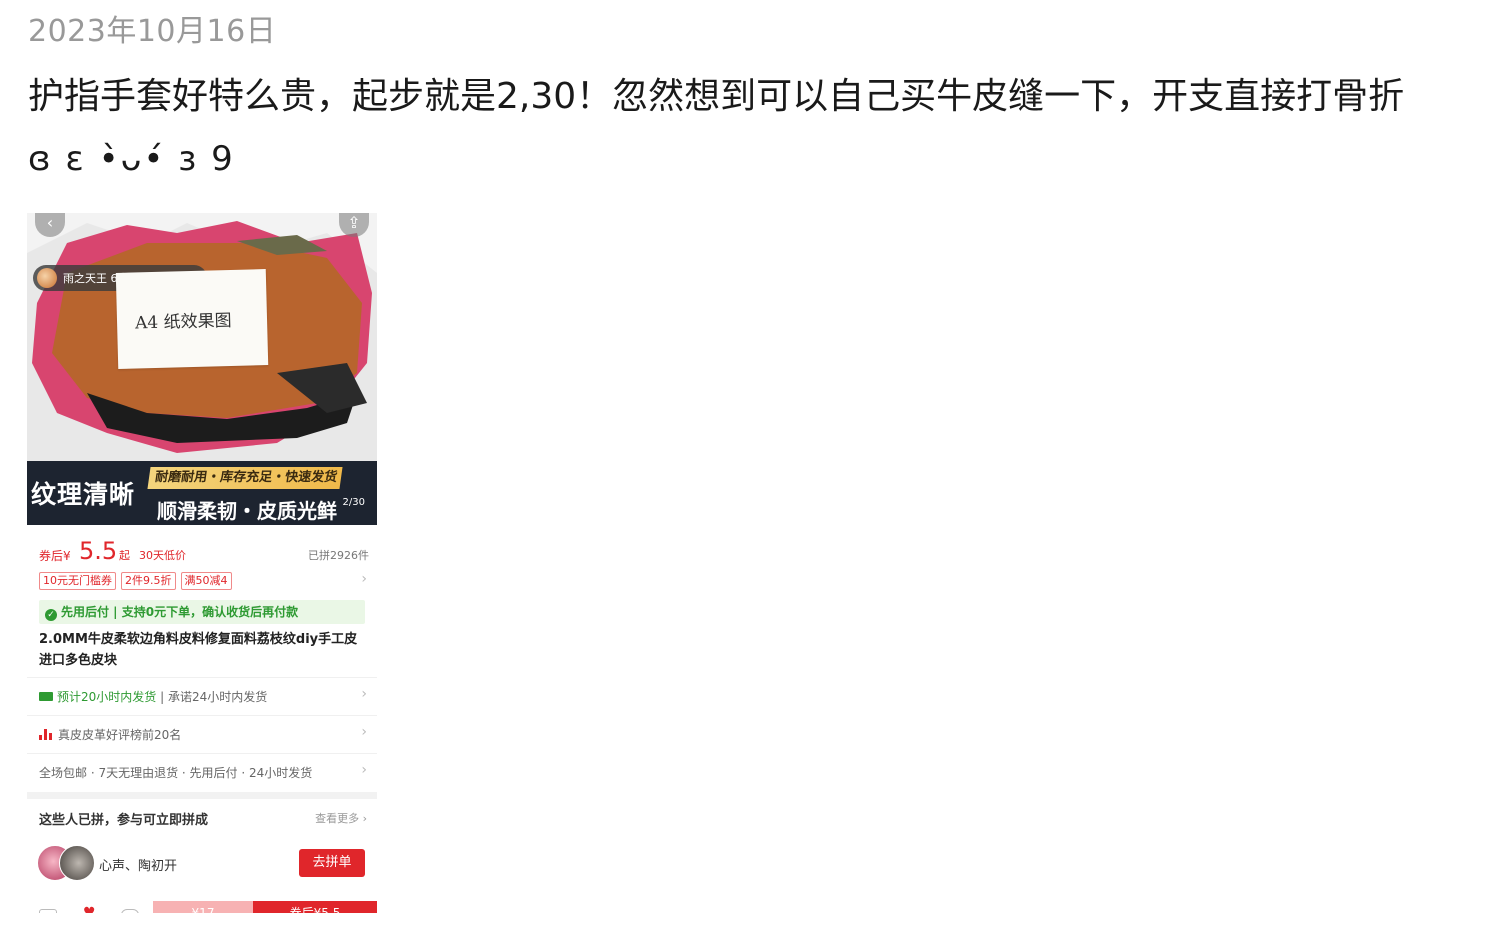 Image resolution: width=1495 pixels, height=927 pixels. Describe the element at coordinates (354, 222) in the screenshot. I see `share-icon: ⇪` at that location.